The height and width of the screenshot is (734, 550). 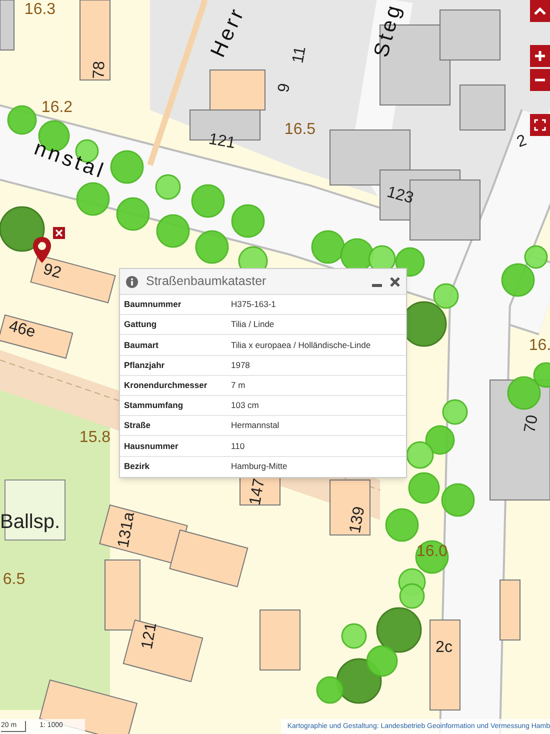 I want to click on map-label: 46e, so click(x=22, y=330).